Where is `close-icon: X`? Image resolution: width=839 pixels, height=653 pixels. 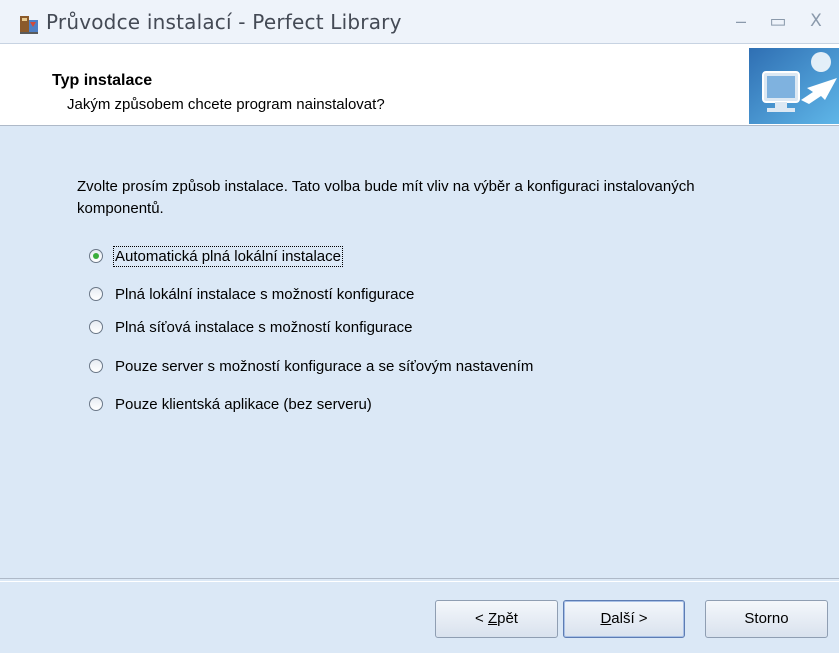 close-icon: X is located at coordinates (816, 21).